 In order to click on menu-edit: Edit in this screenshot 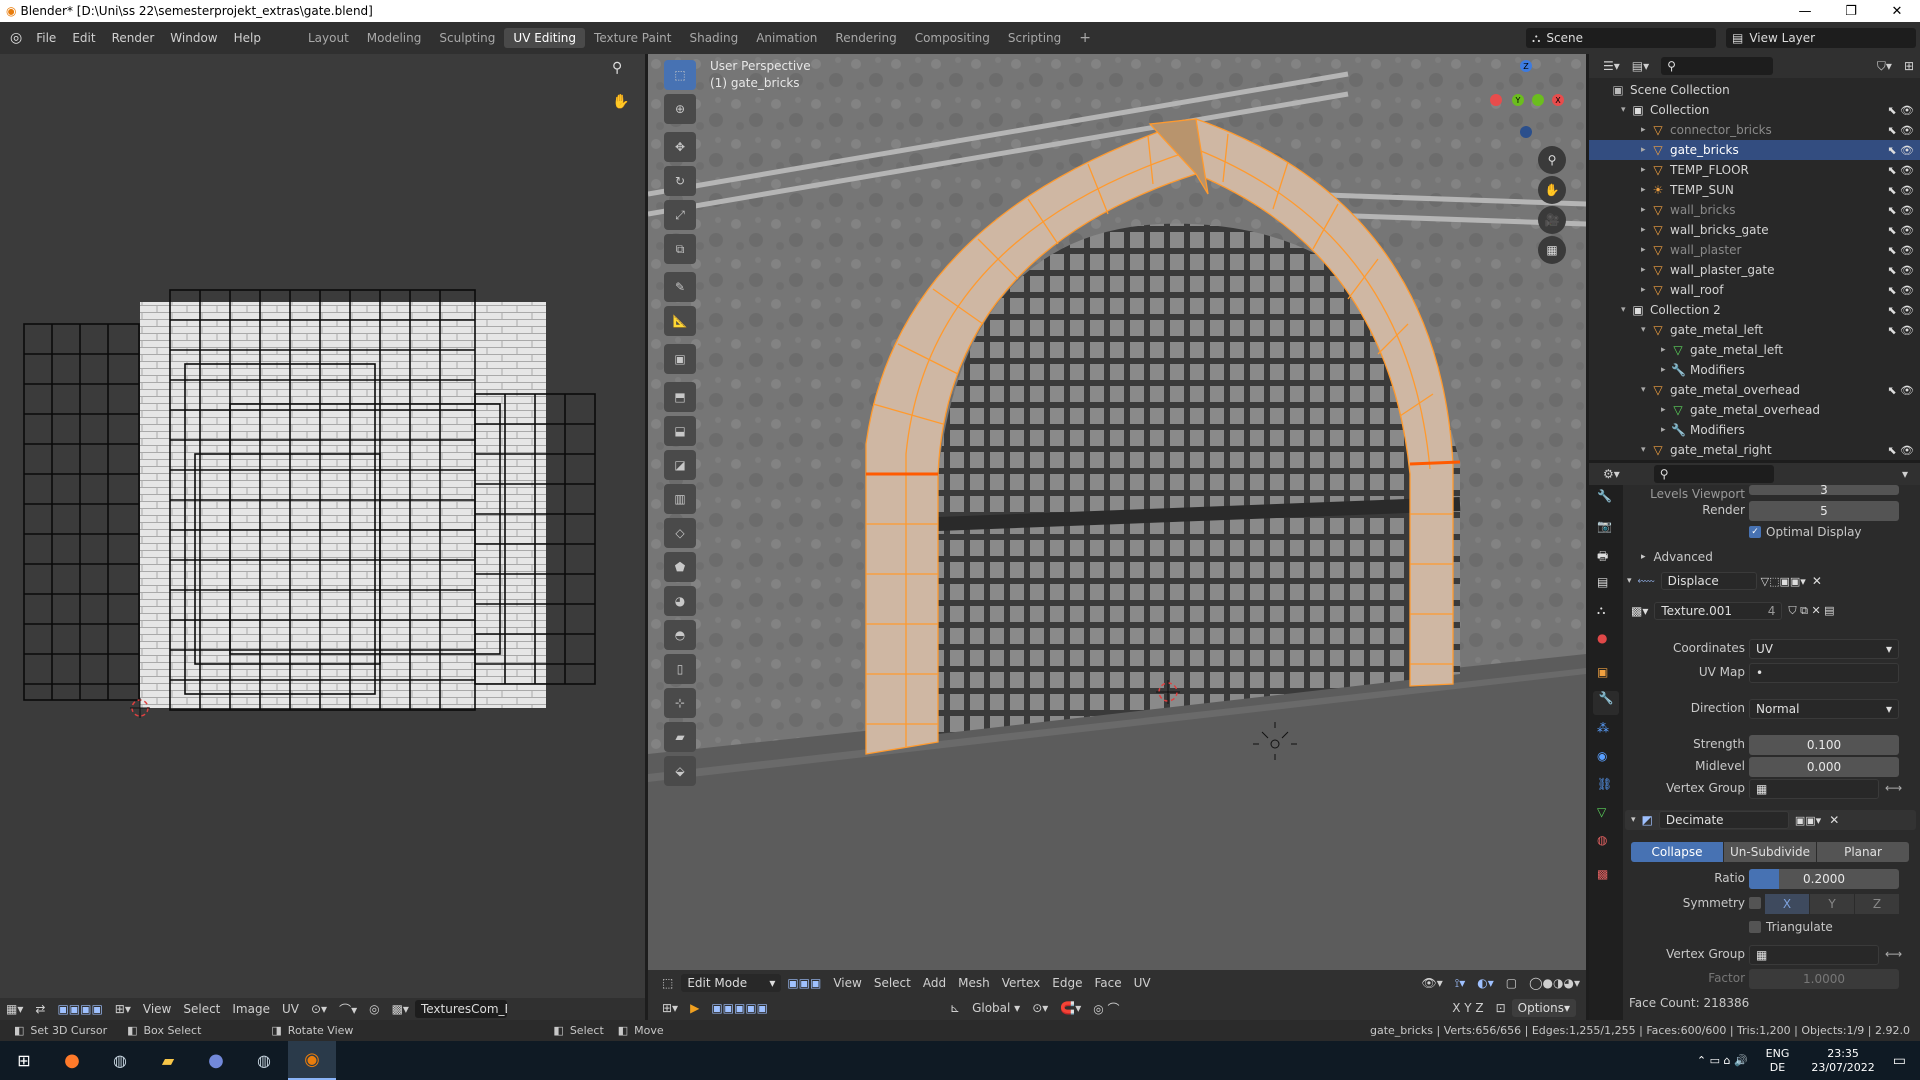, I will do `click(83, 38)`.